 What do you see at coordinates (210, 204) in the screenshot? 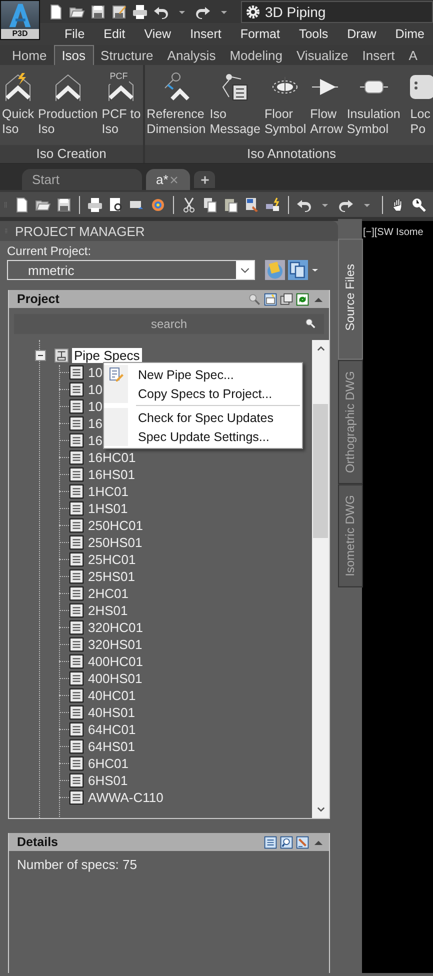
I see `copy-icon` at bounding box center [210, 204].